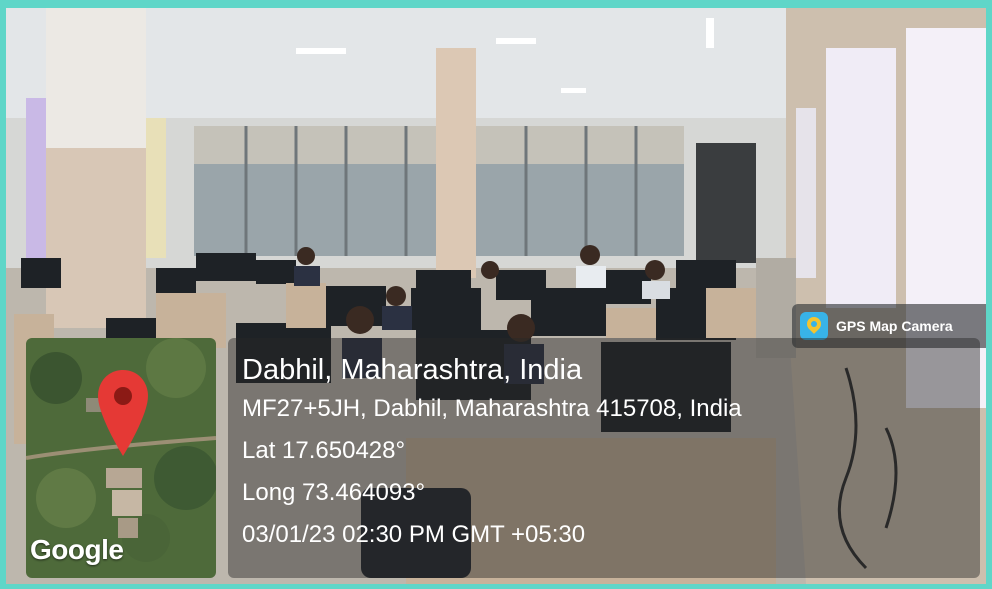  What do you see at coordinates (412, 370) in the screenshot?
I see `place-name: Dabhil, Maharashtra, India` at bounding box center [412, 370].